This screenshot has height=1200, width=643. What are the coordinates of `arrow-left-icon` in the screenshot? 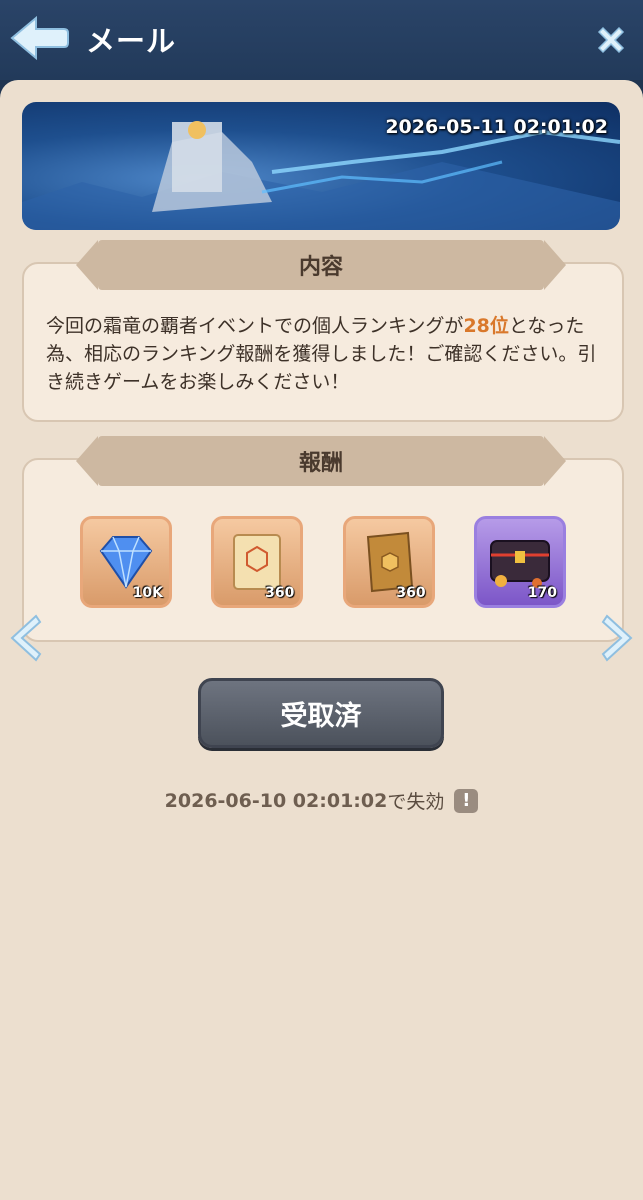 It's located at (24, 638).